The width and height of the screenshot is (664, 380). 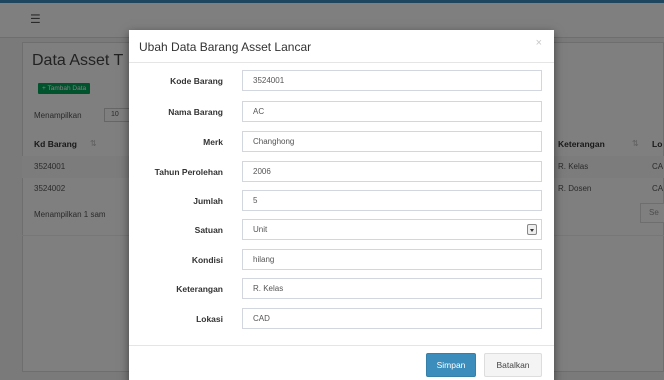 I want to click on satuan-select: Unit, so click(x=392, y=229).